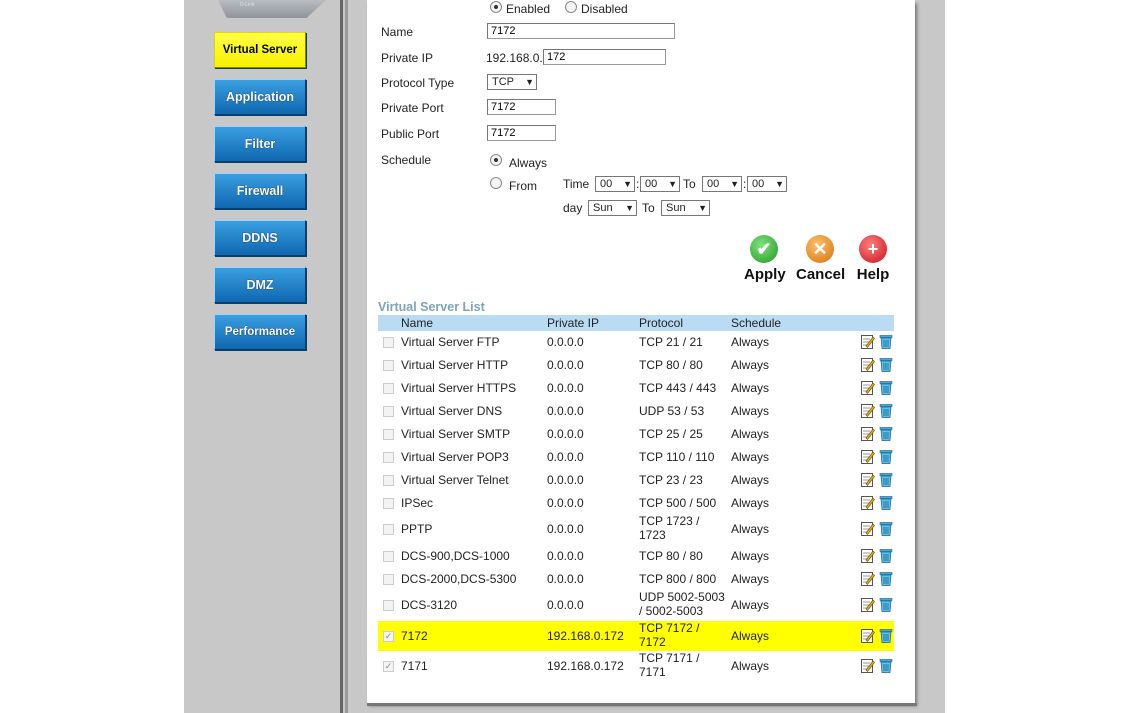  What do you see at coordinates (496, 160) in the screenshot?
I see `schedule-always-radio` at bounding box center [496, 160].